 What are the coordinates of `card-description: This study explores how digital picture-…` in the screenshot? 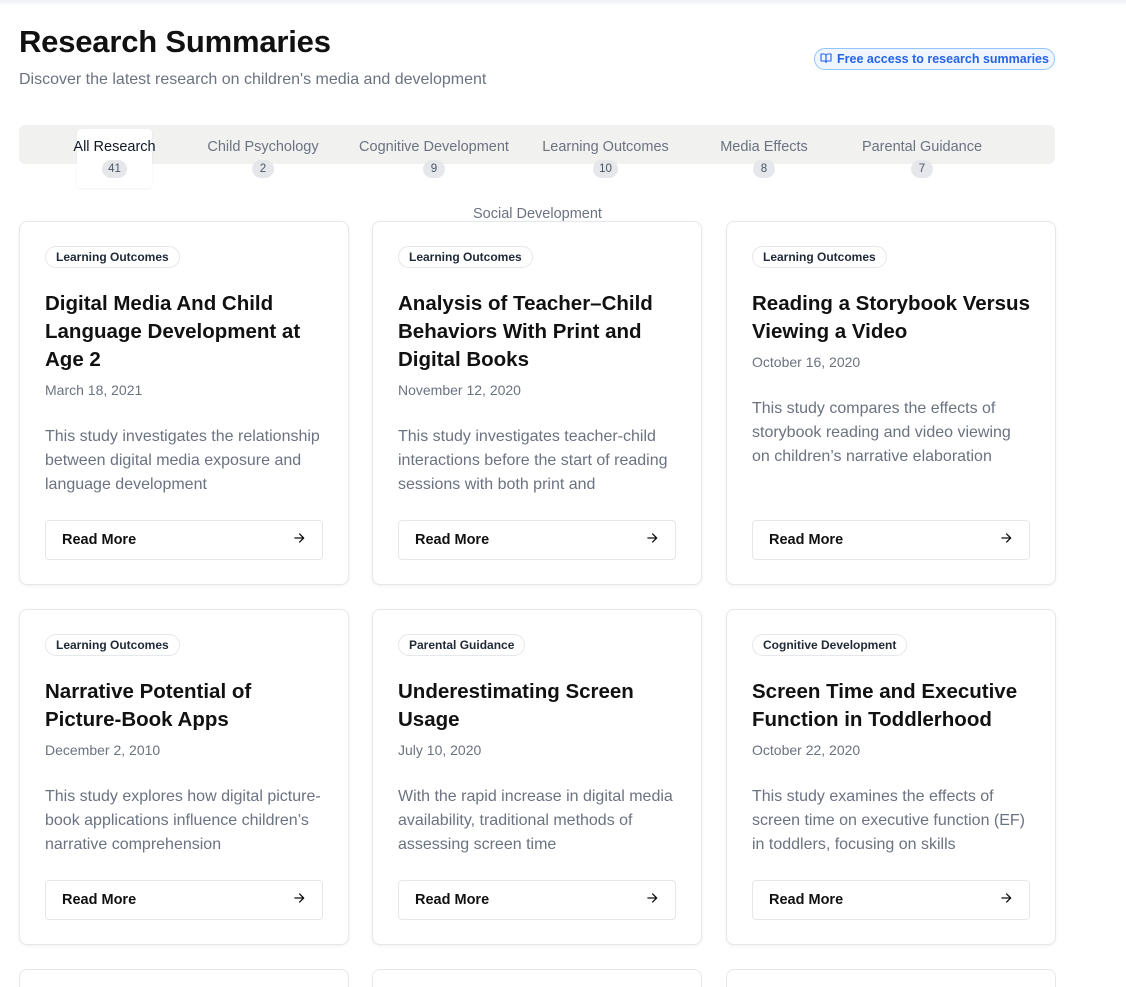 It's located at (183, 820).